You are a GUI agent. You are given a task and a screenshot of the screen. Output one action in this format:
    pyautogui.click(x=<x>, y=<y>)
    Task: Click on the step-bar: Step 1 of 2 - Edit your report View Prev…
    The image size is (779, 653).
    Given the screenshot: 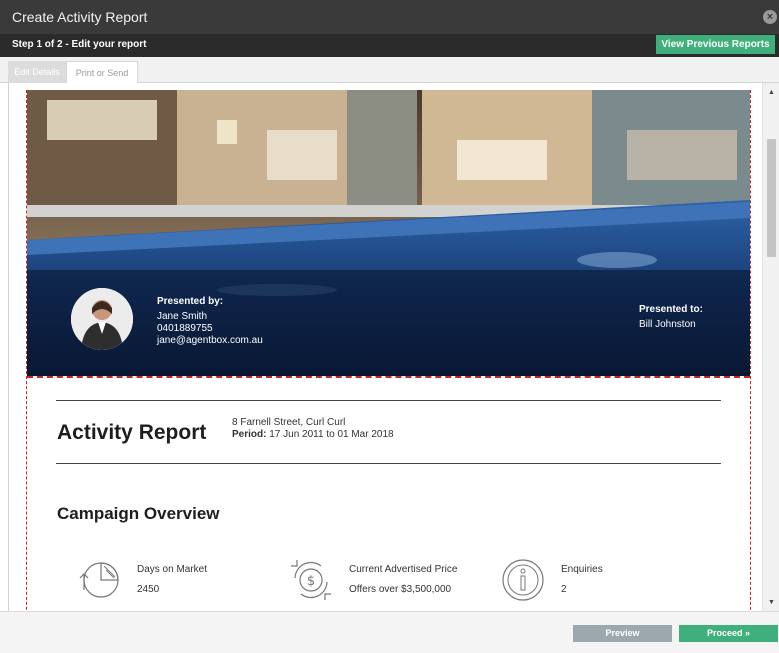 What is the action you would take?
    pyautogui.click(x=389, y=45)
    